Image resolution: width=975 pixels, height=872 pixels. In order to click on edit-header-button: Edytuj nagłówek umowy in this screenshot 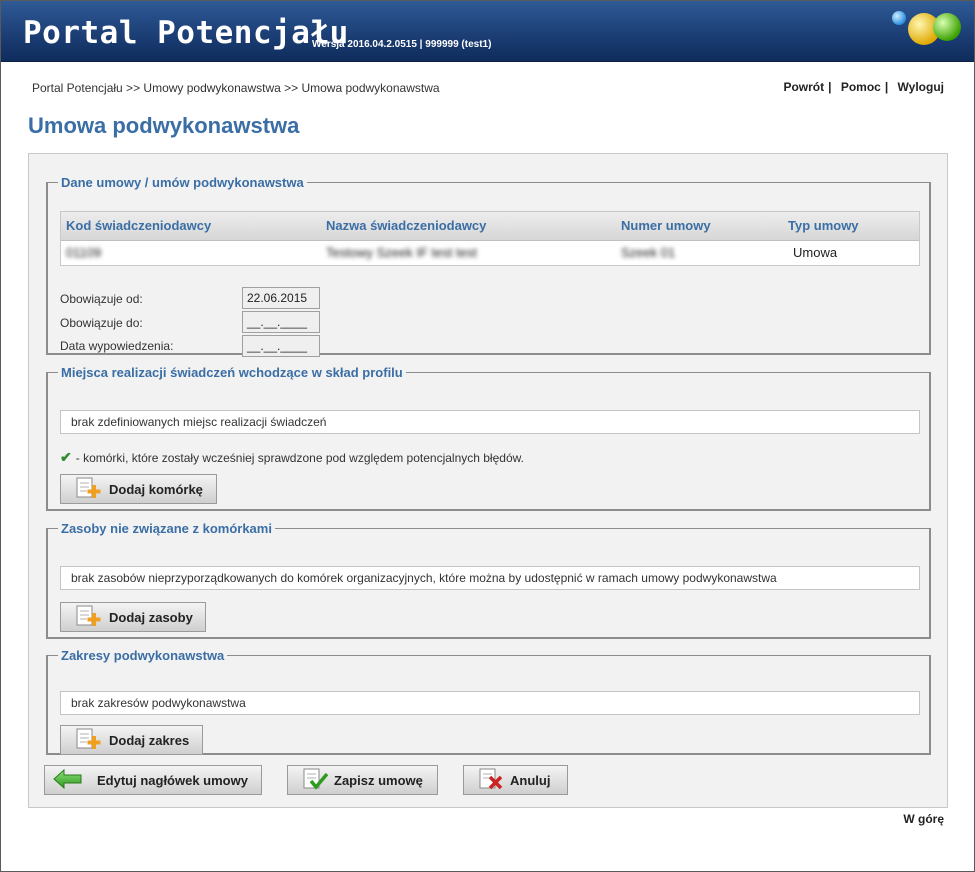, I will do `click(153, 780)`.